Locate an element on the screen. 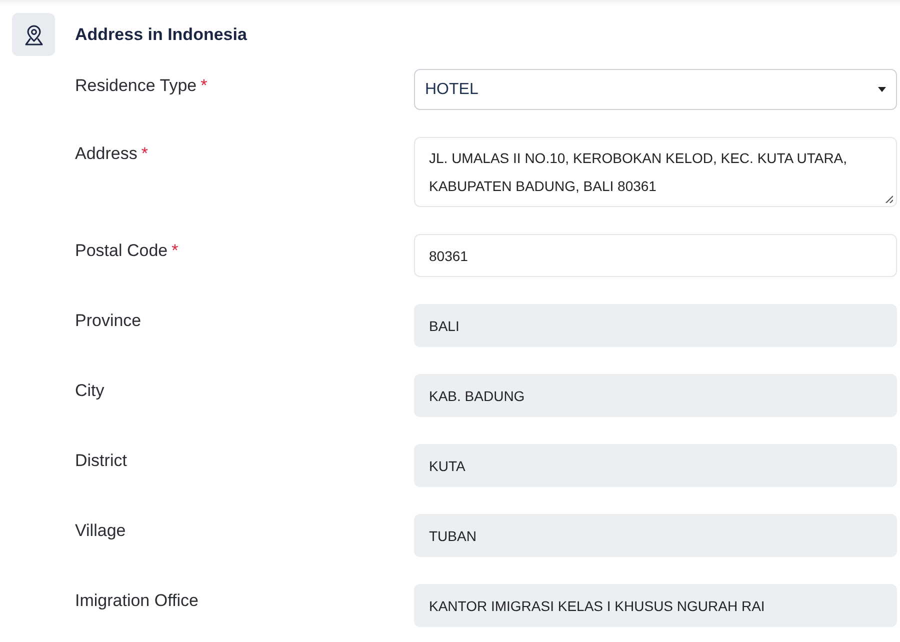 The width and height of the screenshot is (900, 642). field-label: District is located at coordinates (101, 461).